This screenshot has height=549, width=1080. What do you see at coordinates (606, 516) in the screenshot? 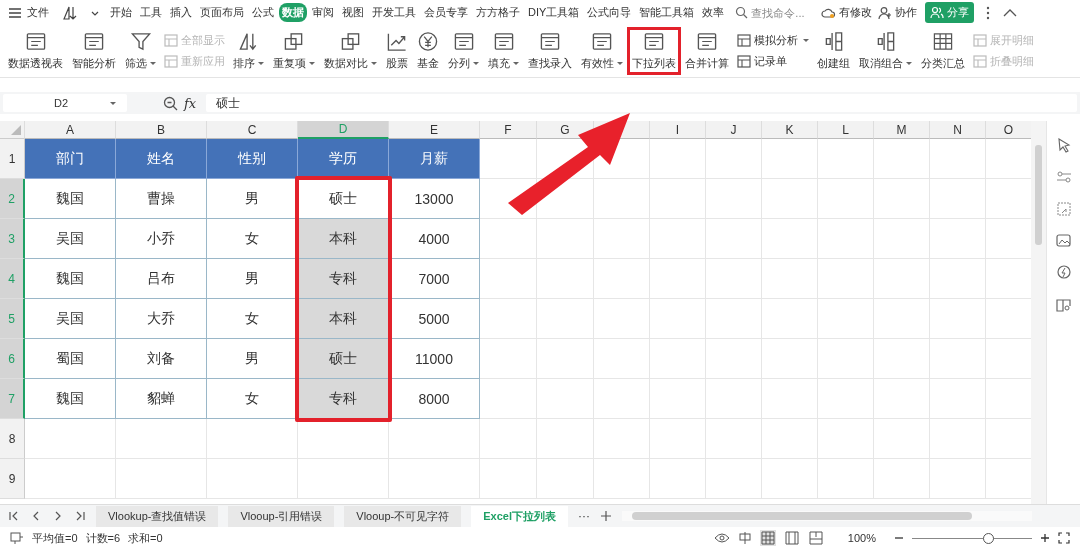
I see `add-icon` at bounding box center [606, 516].